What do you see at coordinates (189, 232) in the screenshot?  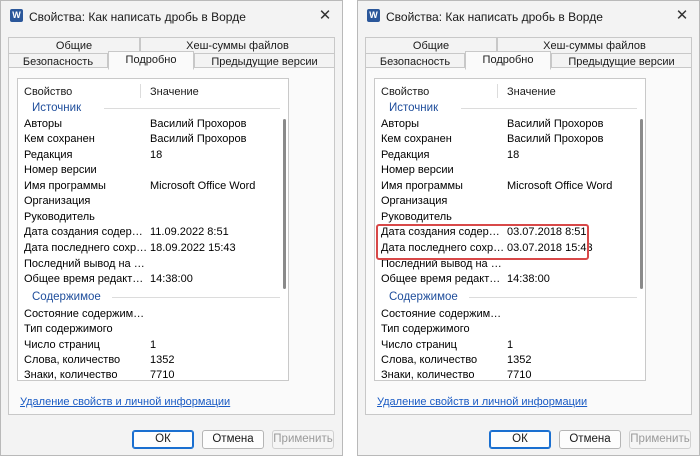 I see `property-value: 11.09.2022 8:51` at bounding box center [189, 232].